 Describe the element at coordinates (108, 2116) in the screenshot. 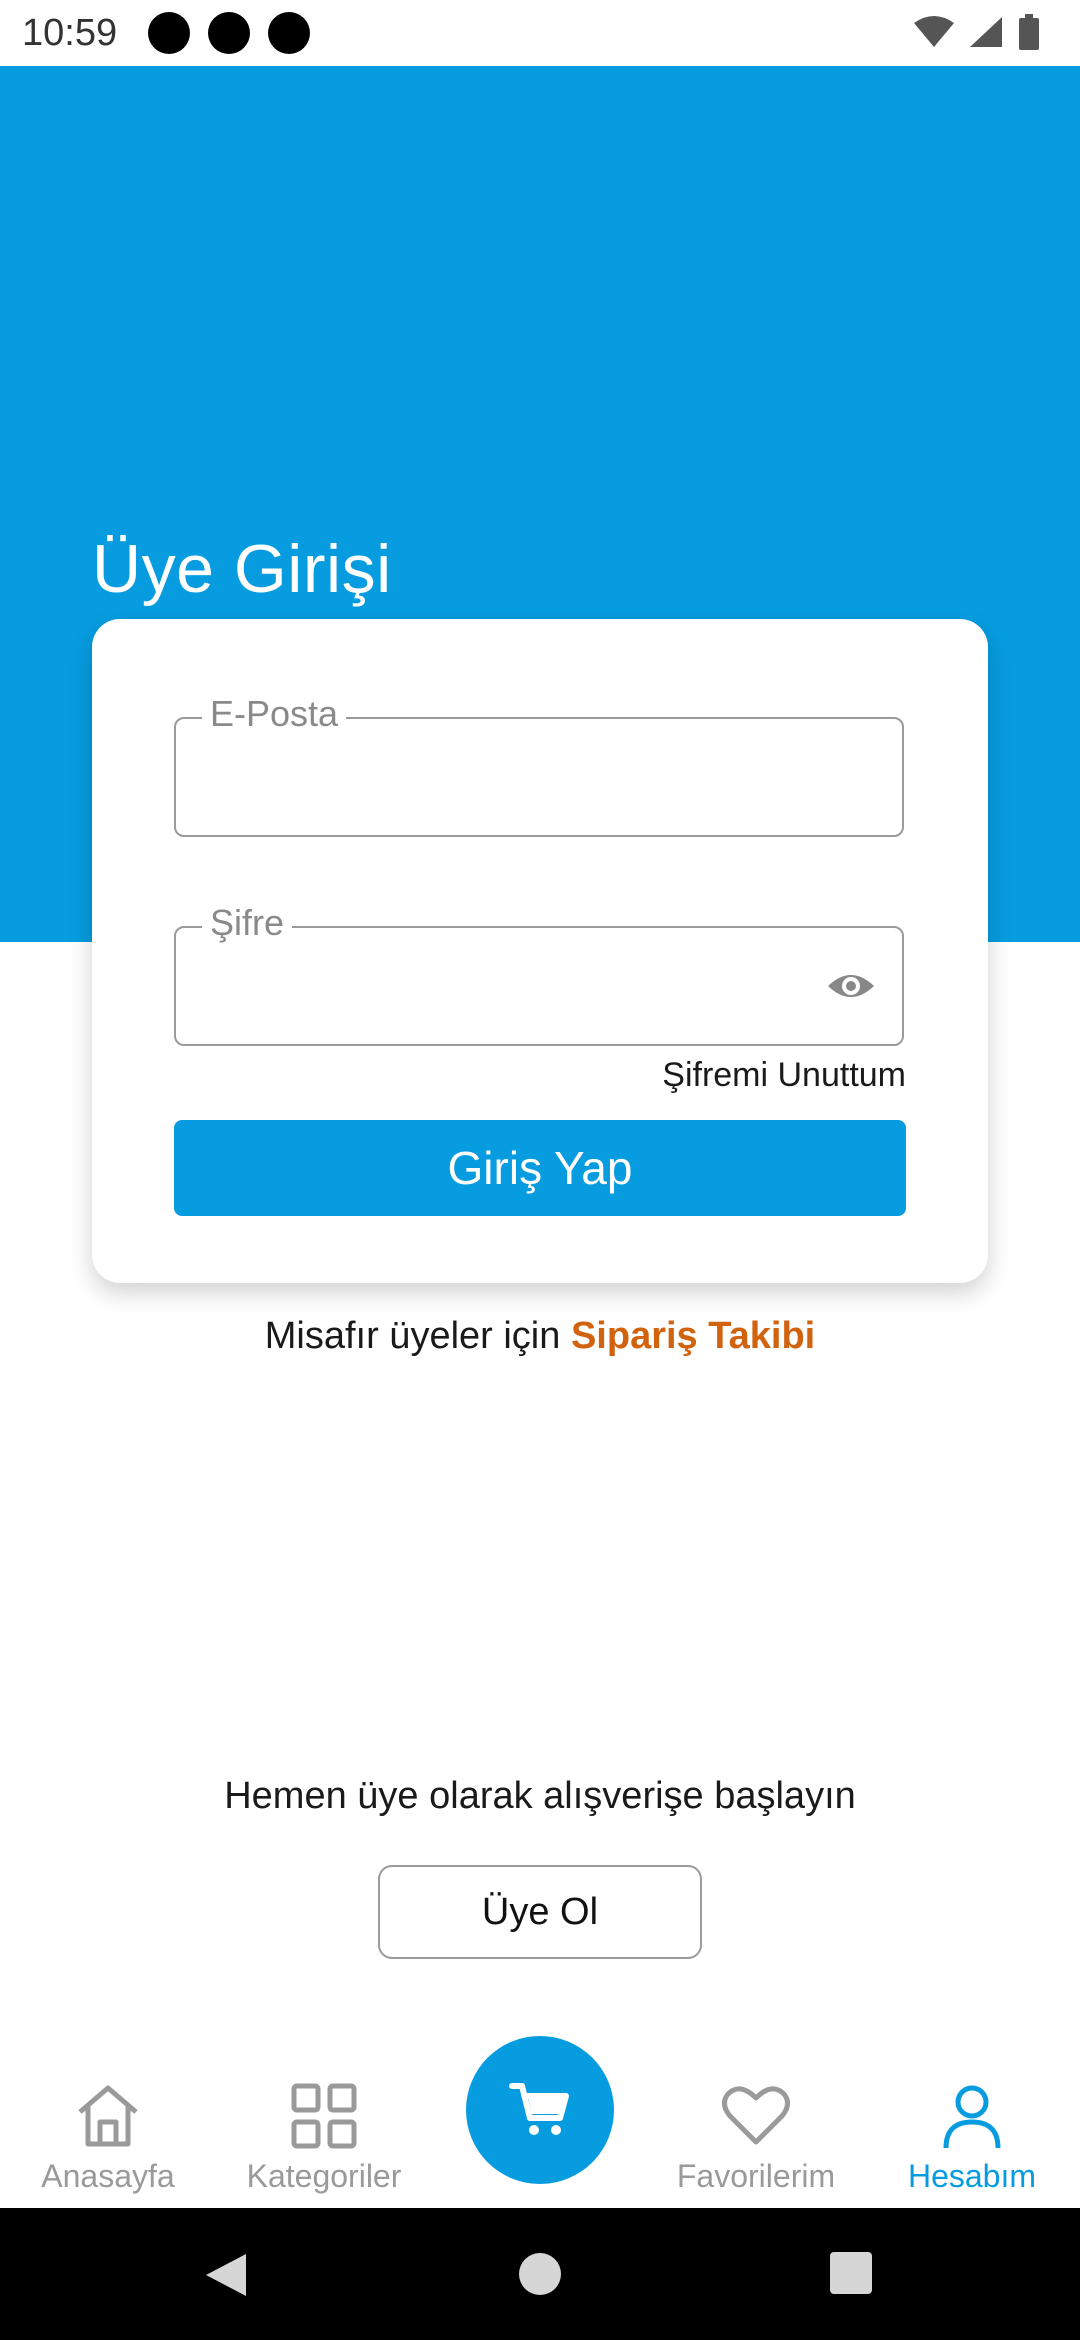

I see `home-icon` at that location.